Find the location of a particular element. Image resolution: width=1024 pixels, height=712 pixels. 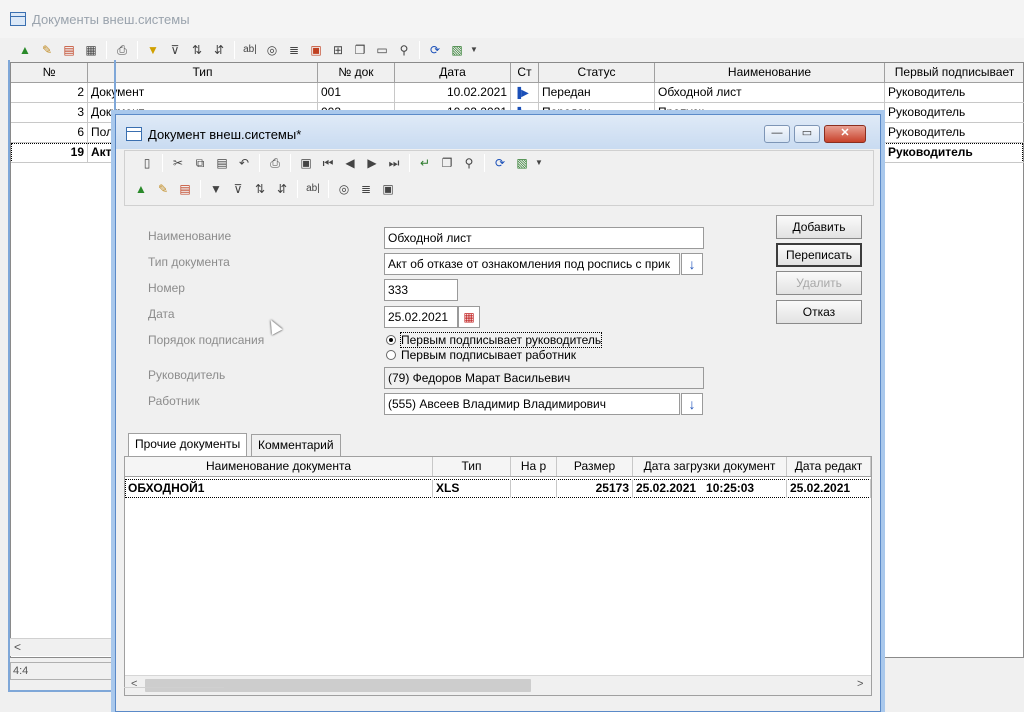

col-on-r: На р is located at coordinates (534, 466).